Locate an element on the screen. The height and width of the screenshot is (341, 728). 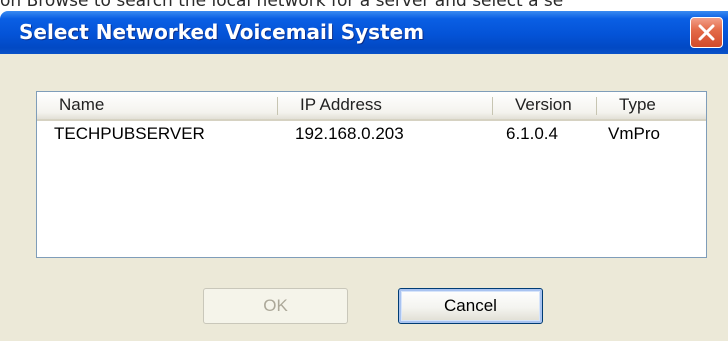
cell-version: 6.1.0.4 is located at coordinates (532, 133).